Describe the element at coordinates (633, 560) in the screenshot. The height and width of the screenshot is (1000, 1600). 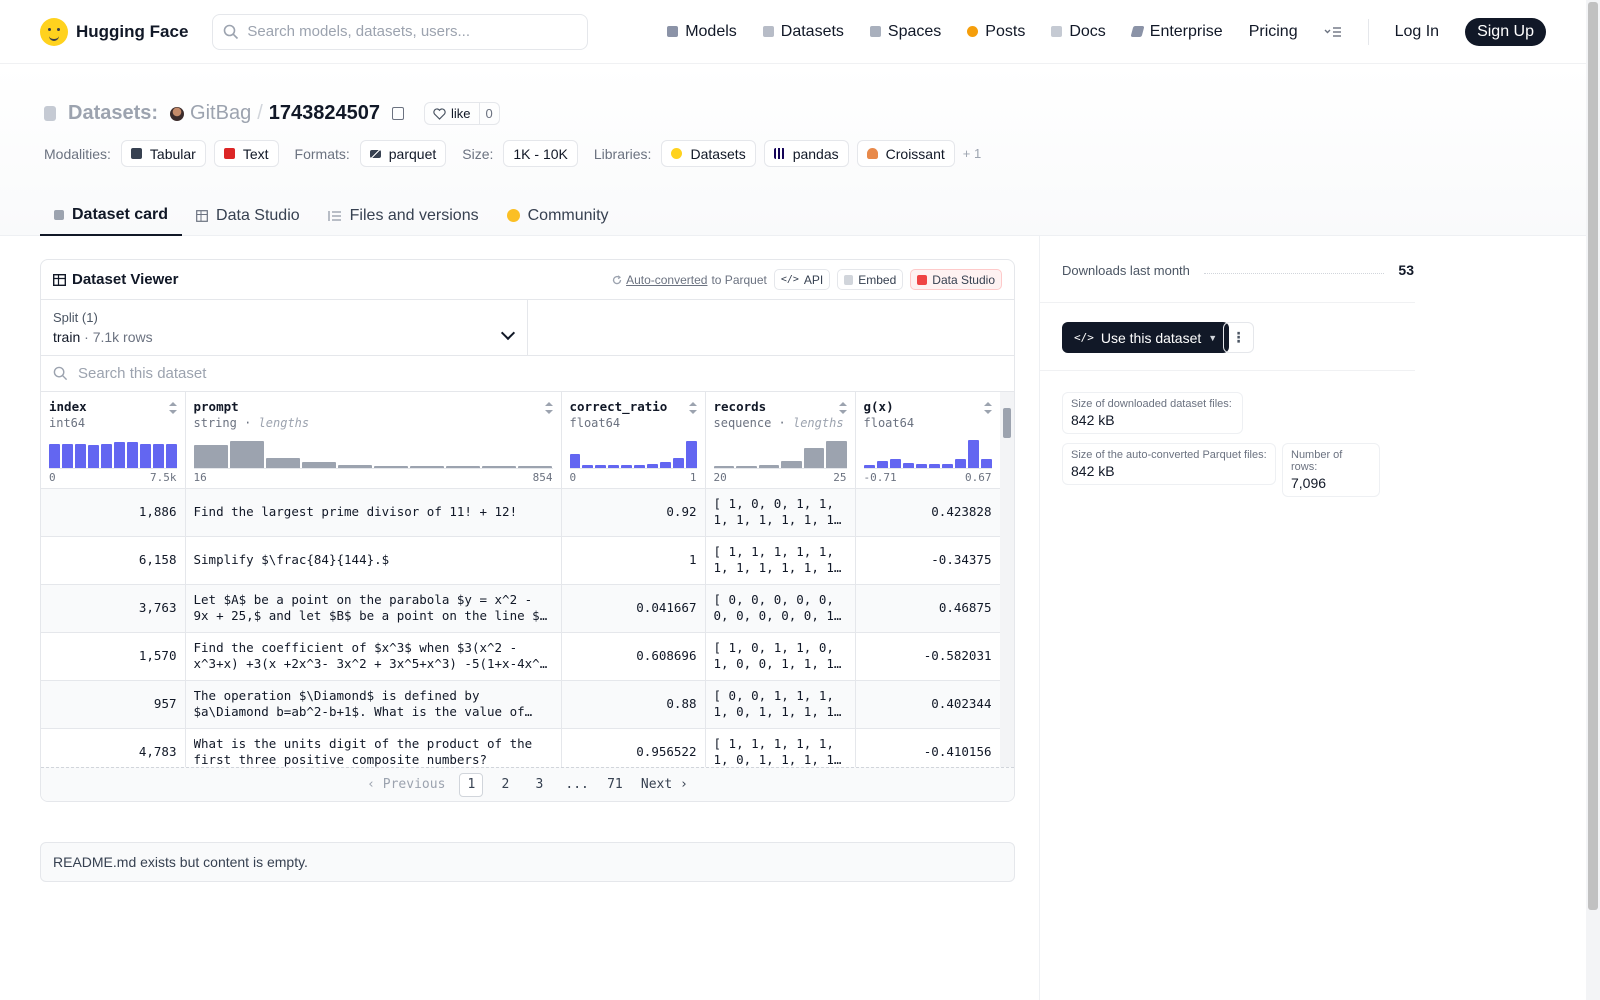
I see `table-cell: 1` at that location.